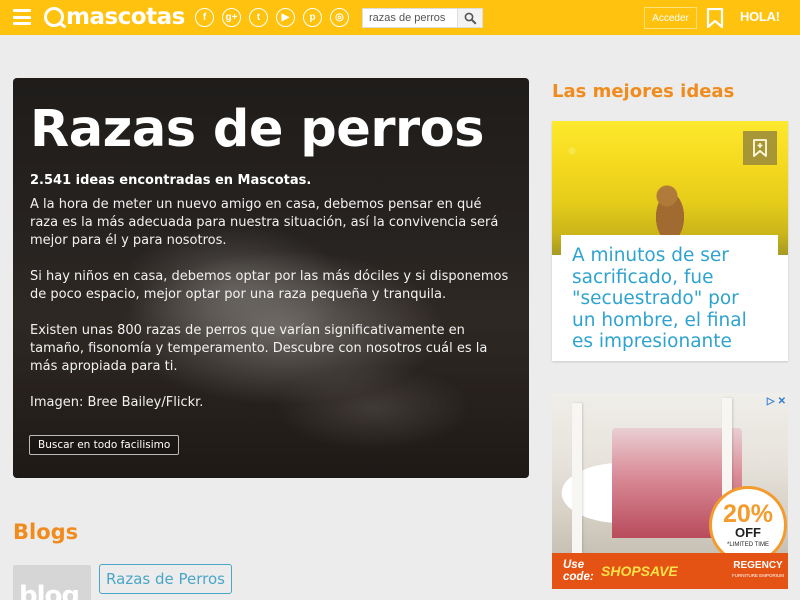 The width and height of the screenshot is (800, 600). What do you see at coordinates (22, 17) in the screenshot?
I see `menu-icon` at bounding box center [22, 17].